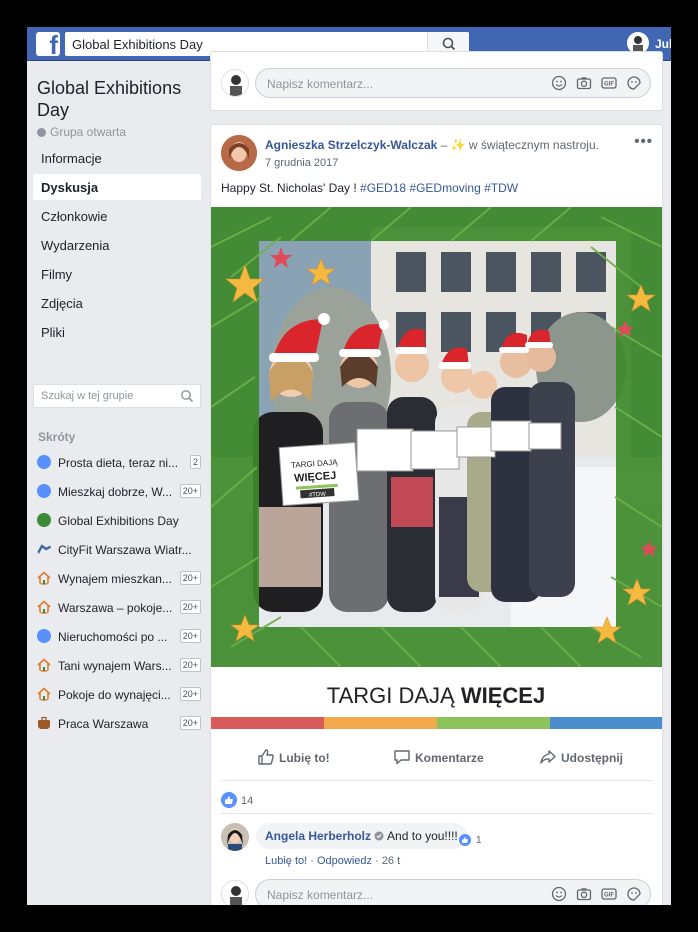 This screenshot has height=932, width=698. Describe the element at coordinates (118, 665) in the screenshot. I see `shortcut-item: Tani wynajem Wars... 20+` at that location.